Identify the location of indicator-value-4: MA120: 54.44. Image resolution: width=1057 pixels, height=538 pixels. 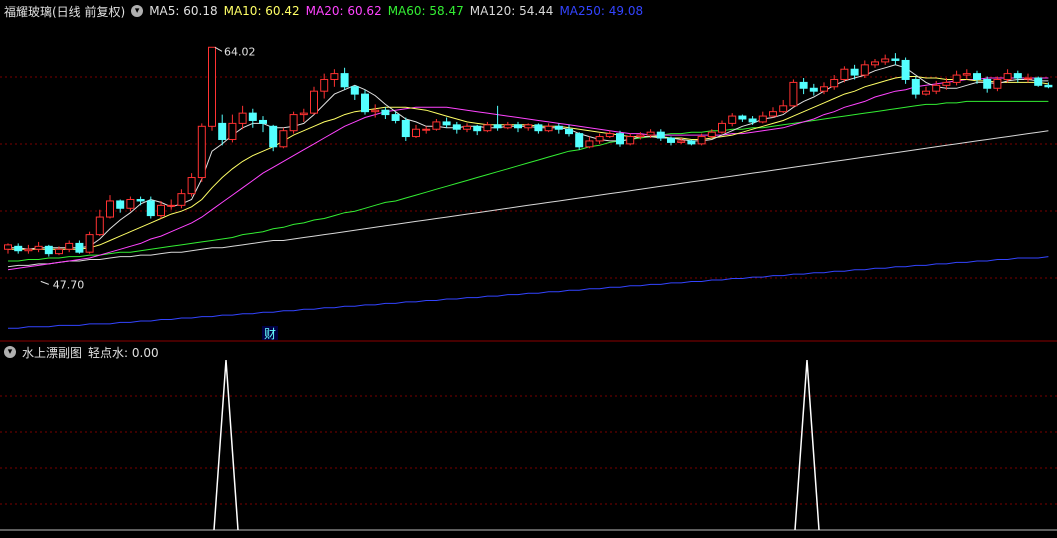
(511, 11).